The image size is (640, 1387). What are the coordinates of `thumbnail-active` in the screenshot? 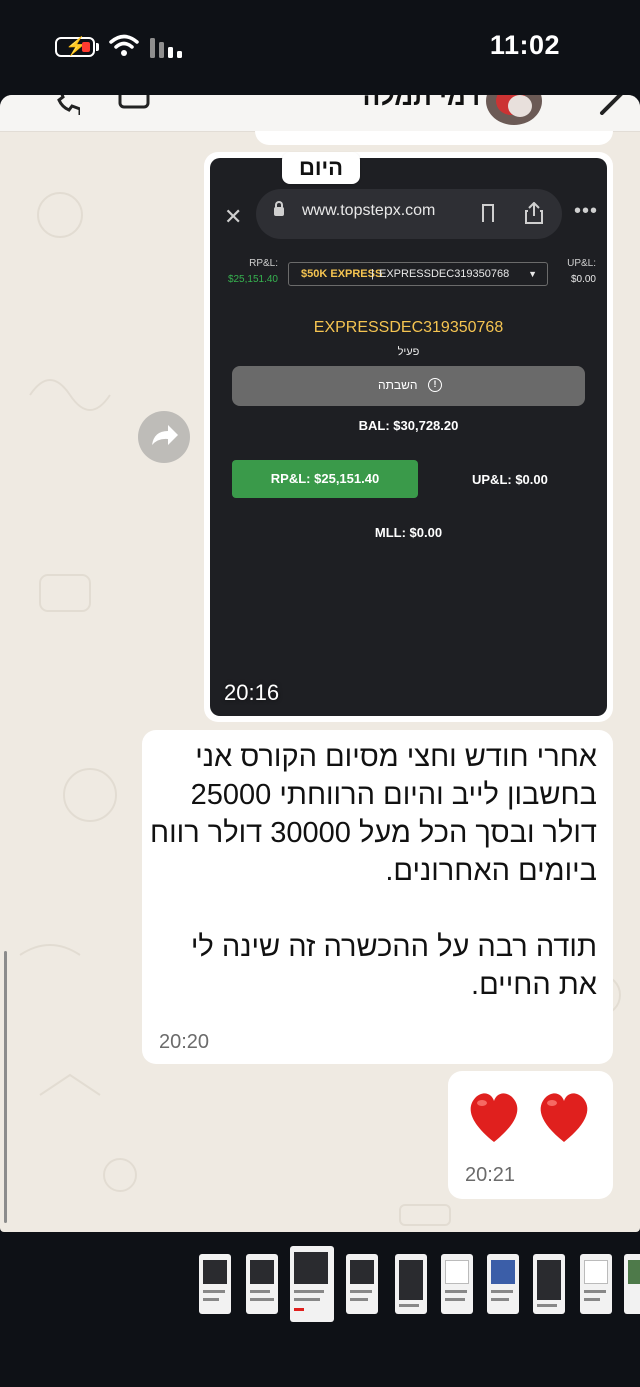 It's located at (312, 1284).